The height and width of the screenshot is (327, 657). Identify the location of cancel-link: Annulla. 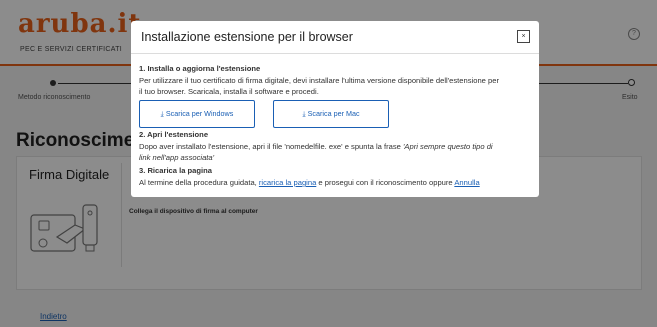
(466, 182).